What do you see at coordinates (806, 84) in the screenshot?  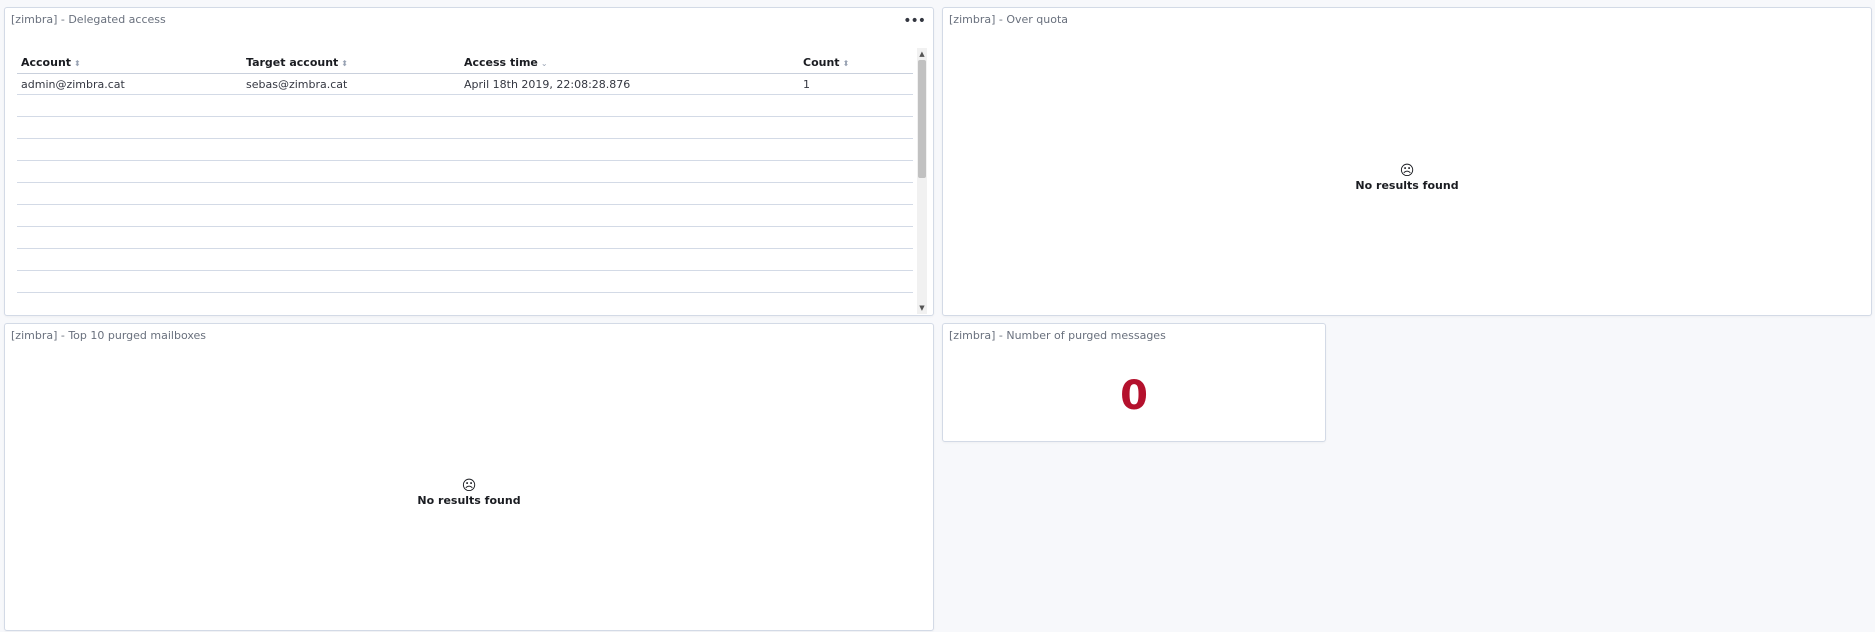 I see `cell-count: 1` at bounding box center [806, 84].